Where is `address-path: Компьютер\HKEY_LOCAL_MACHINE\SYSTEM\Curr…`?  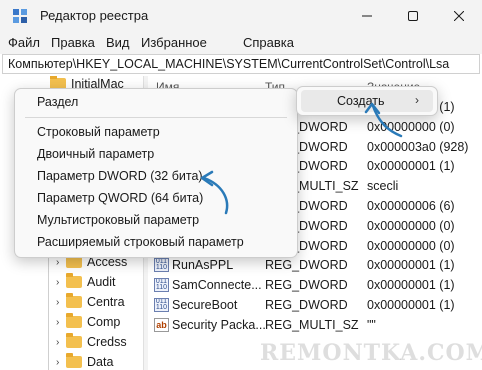
address-path: Компьютер\HKEY_LOCAL_MACHINE\SYSTEM\Curr… is located at coordinates (229, 64).